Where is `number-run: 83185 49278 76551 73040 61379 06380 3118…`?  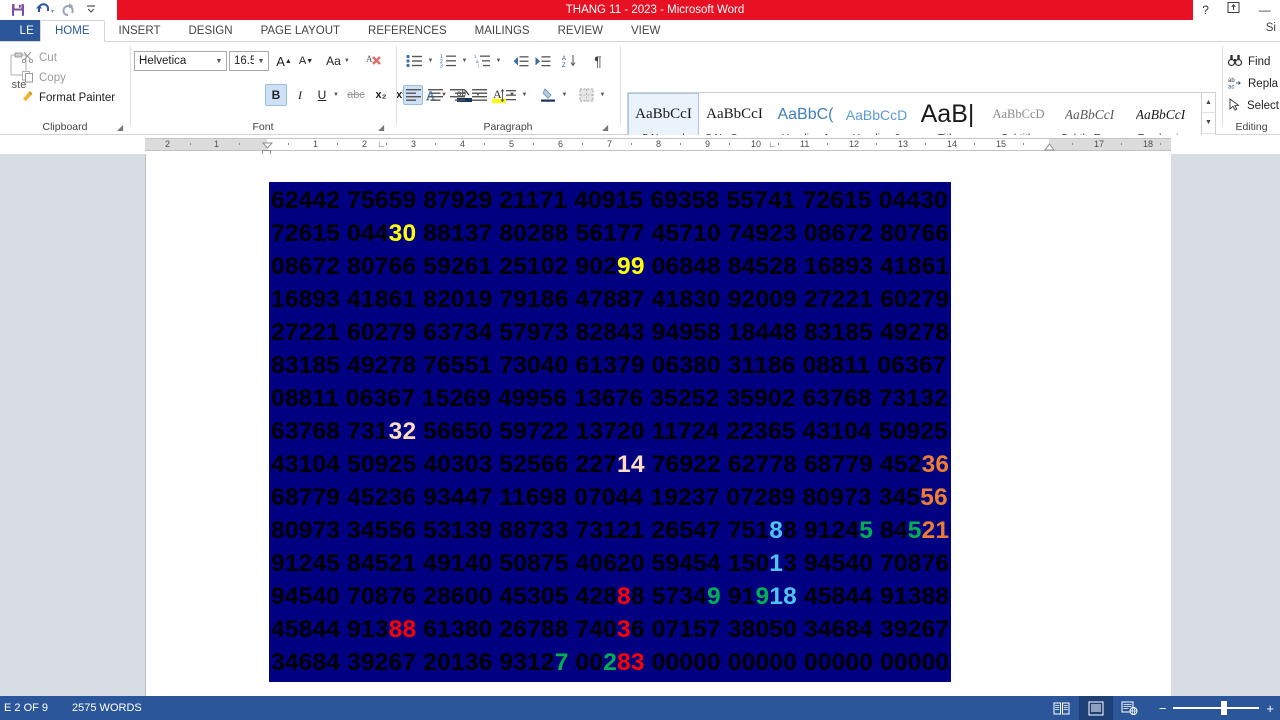
number-run: 83185 49278 76551 73040 61379 06380 3118… is located at coordinates (609, 365).